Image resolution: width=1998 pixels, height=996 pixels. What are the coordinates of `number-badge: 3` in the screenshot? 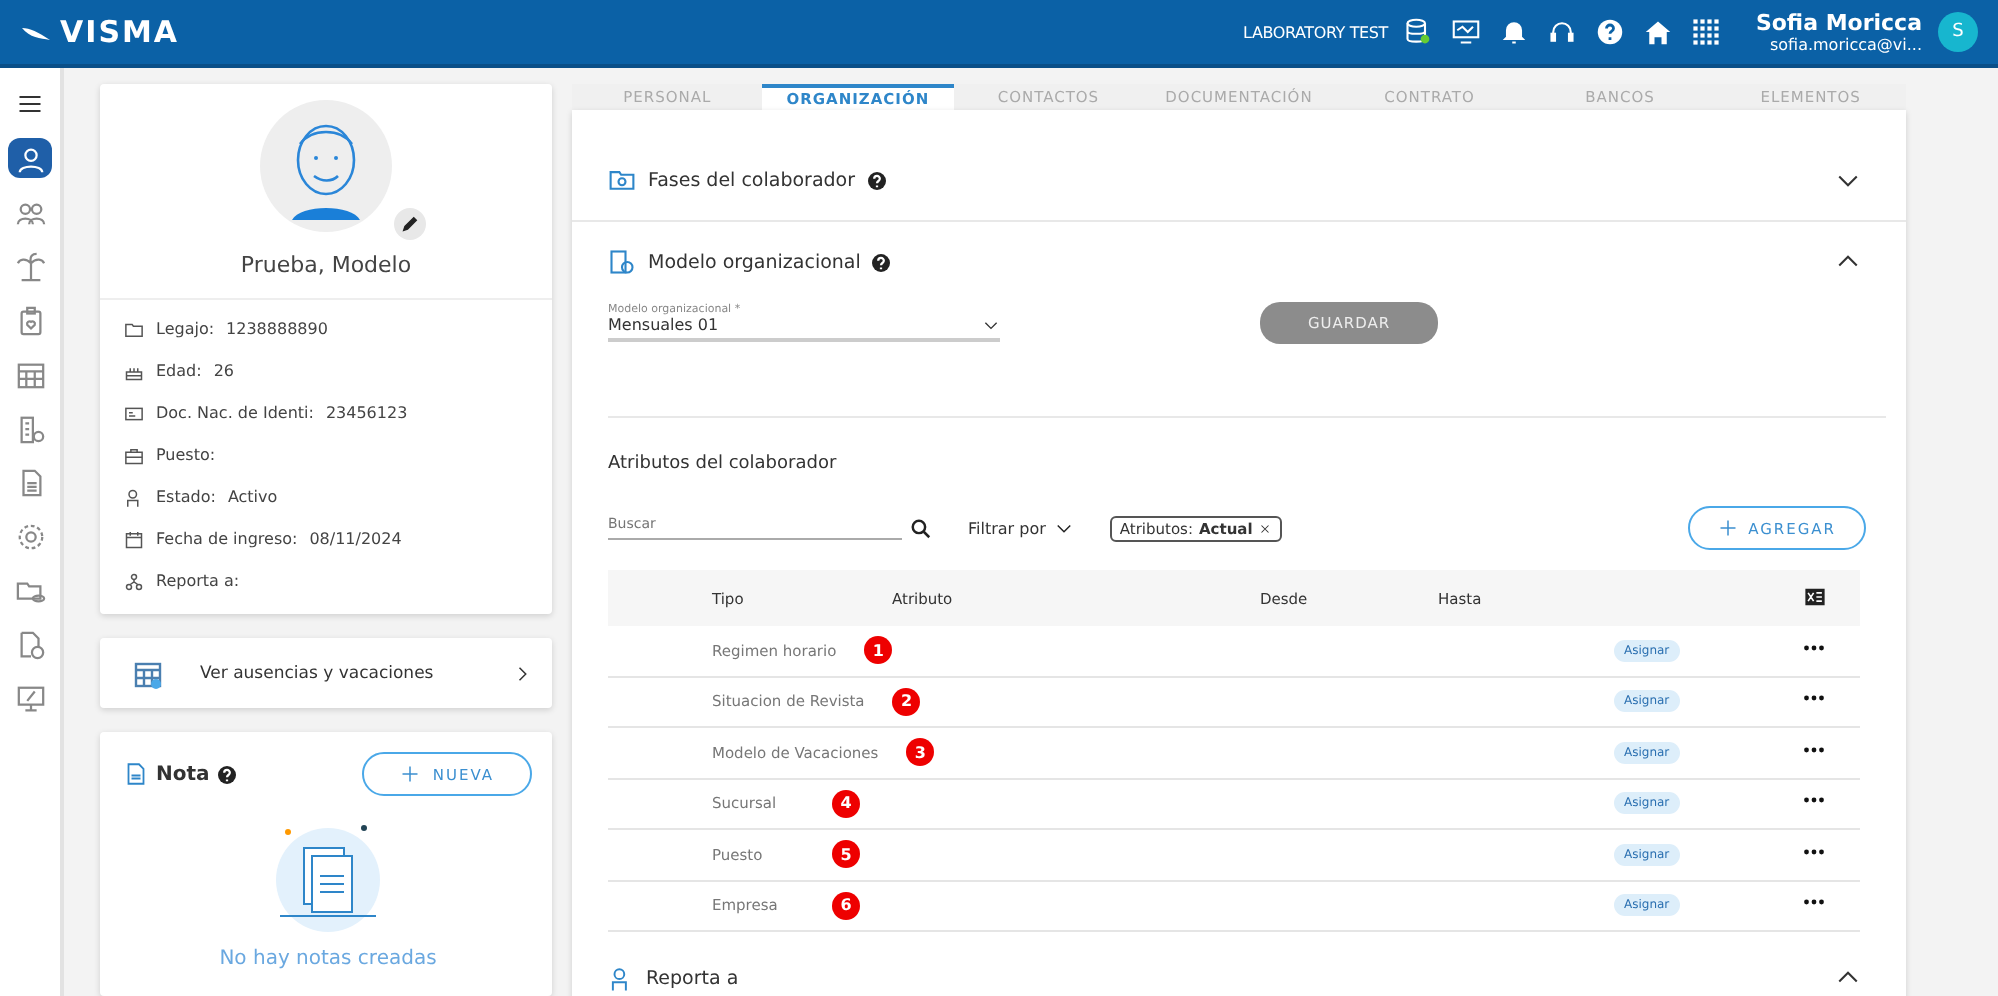 It's located at (920, 752).